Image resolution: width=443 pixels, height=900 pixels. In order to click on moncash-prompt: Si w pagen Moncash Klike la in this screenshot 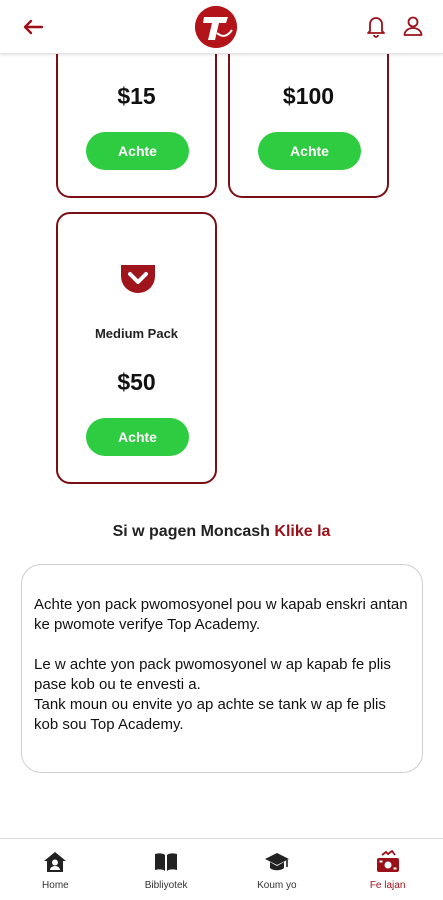, I will do `click(221, 532)`.